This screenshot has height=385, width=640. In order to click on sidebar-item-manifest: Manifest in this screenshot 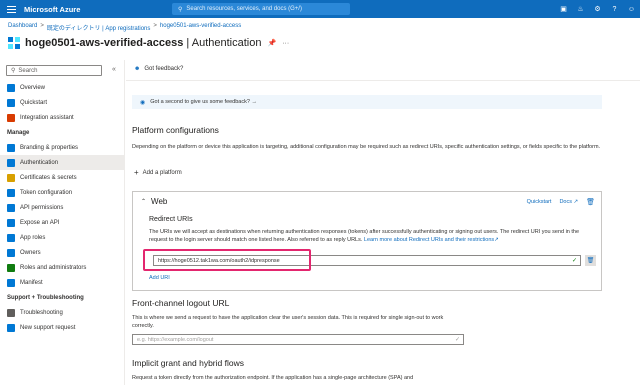, I will do `click(62, 282)`.